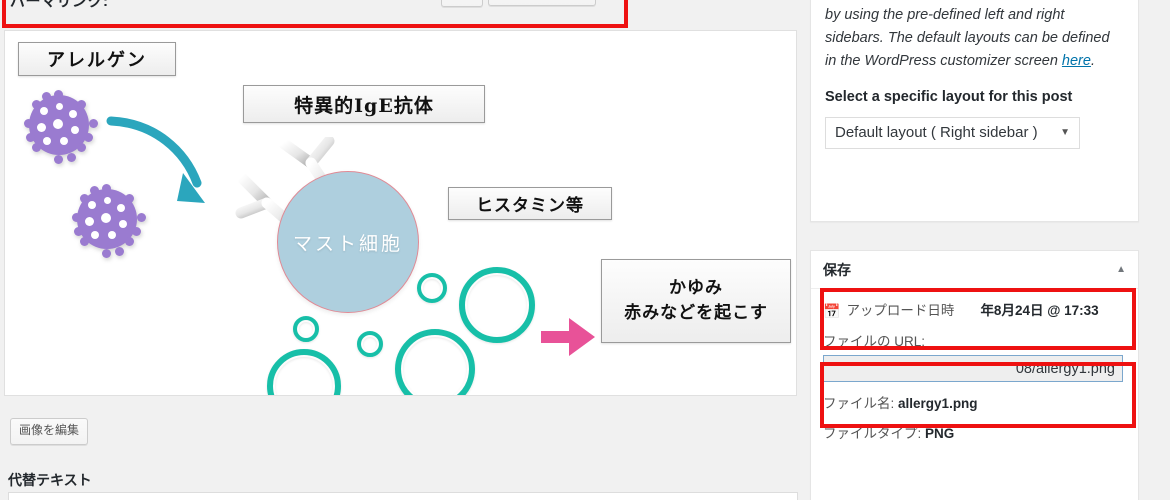 The width and height of the screenshot is (1170, 500). Describe the element at coordinates (974, 270) in the screenshot. I see `save-panel-header: 保存 ▲` at that location.